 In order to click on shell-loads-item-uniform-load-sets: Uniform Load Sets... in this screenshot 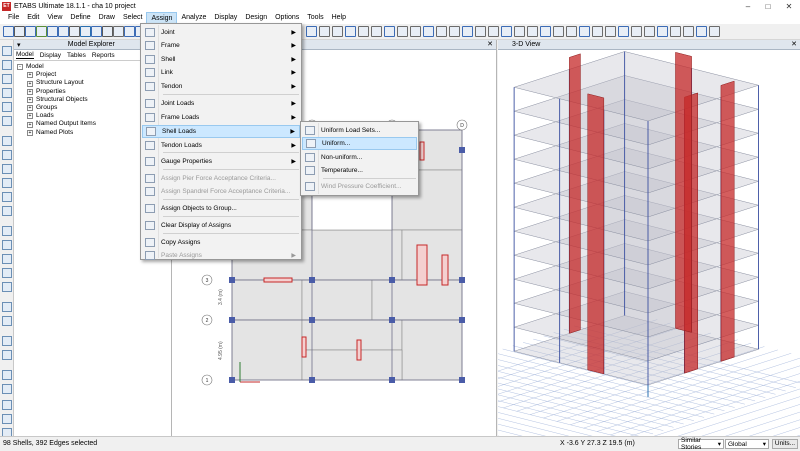, I will do `click(359, 130)`.